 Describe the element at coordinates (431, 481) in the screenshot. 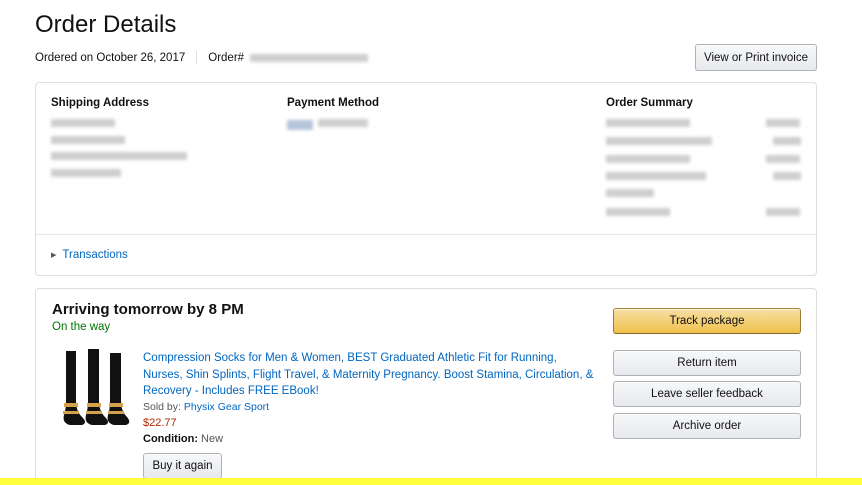

I see `highlight-strip` at that location.